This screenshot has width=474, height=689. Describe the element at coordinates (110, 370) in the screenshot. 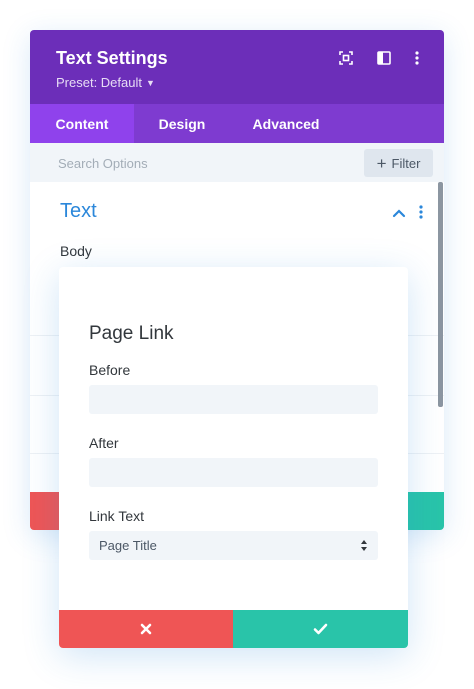

I see `before-label: Before` at that location.